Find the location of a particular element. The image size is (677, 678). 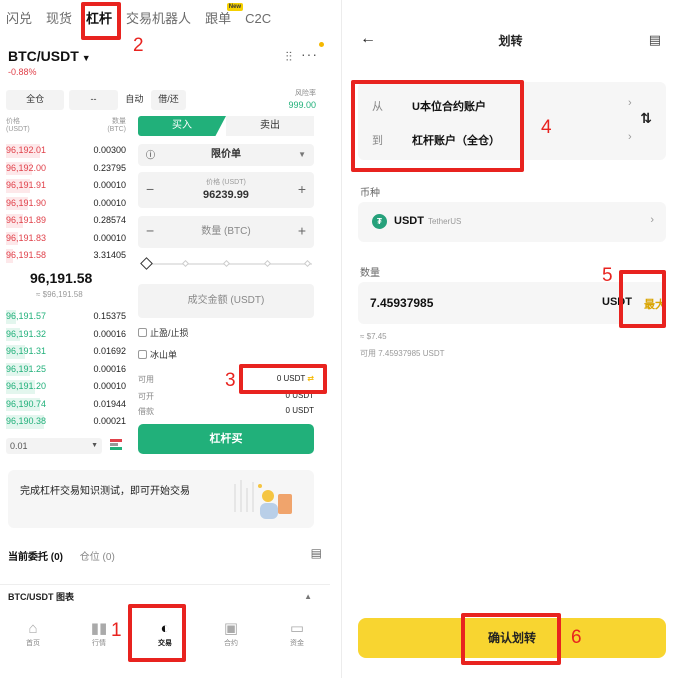

nav-home-label: 首页 is located at coordinates (33, 643).